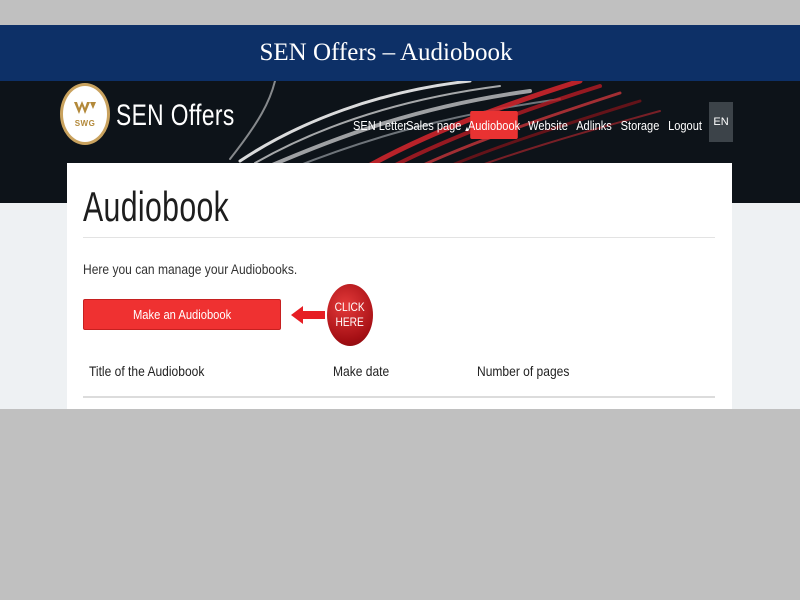 This screenshot has height=600, width=800. What do you see at coordinates (594, 125) in the screenshot?
I see `nav-item-adlinks: Adlinks` at bounding box center [594, 125].